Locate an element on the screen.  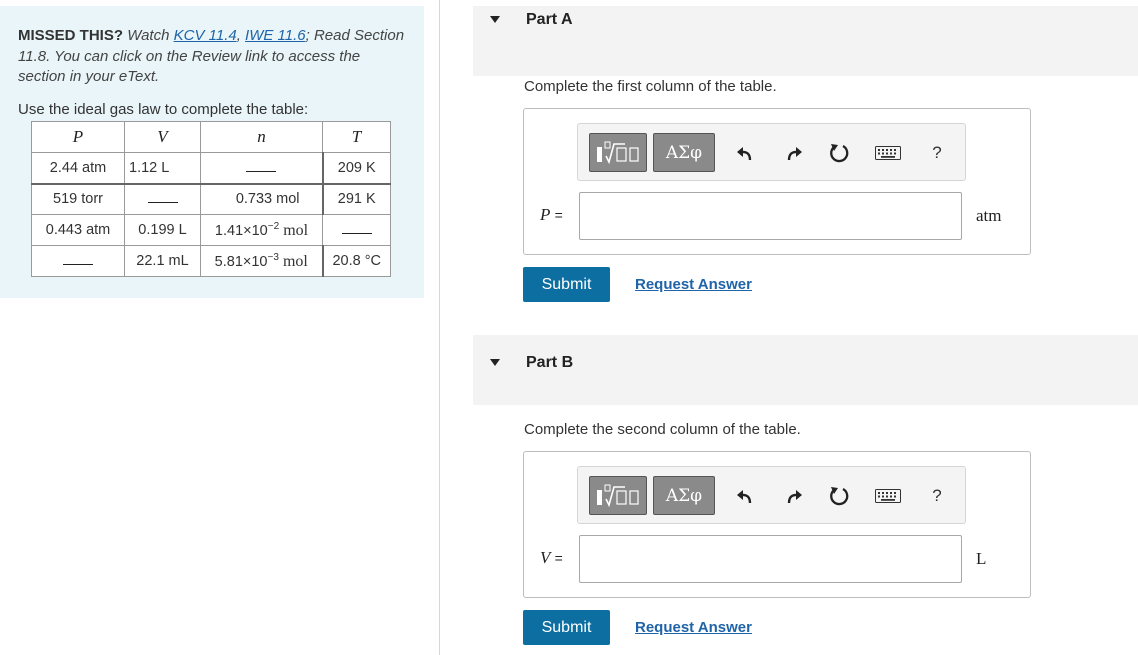
part-b-prompt: Complete the second column of the table. is located at coordinates (662, 429).